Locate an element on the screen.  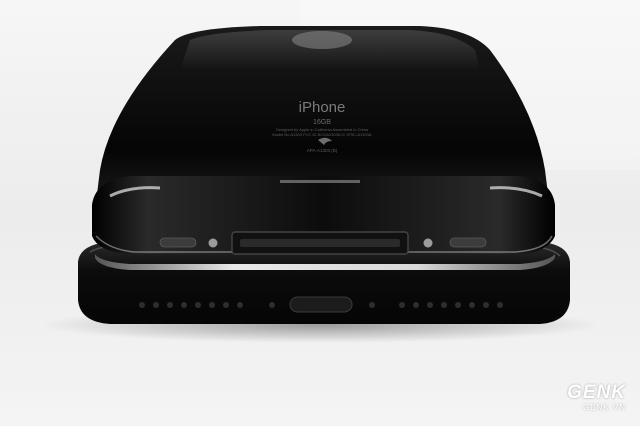
old-screw-right is located at coordinates (428, 243).